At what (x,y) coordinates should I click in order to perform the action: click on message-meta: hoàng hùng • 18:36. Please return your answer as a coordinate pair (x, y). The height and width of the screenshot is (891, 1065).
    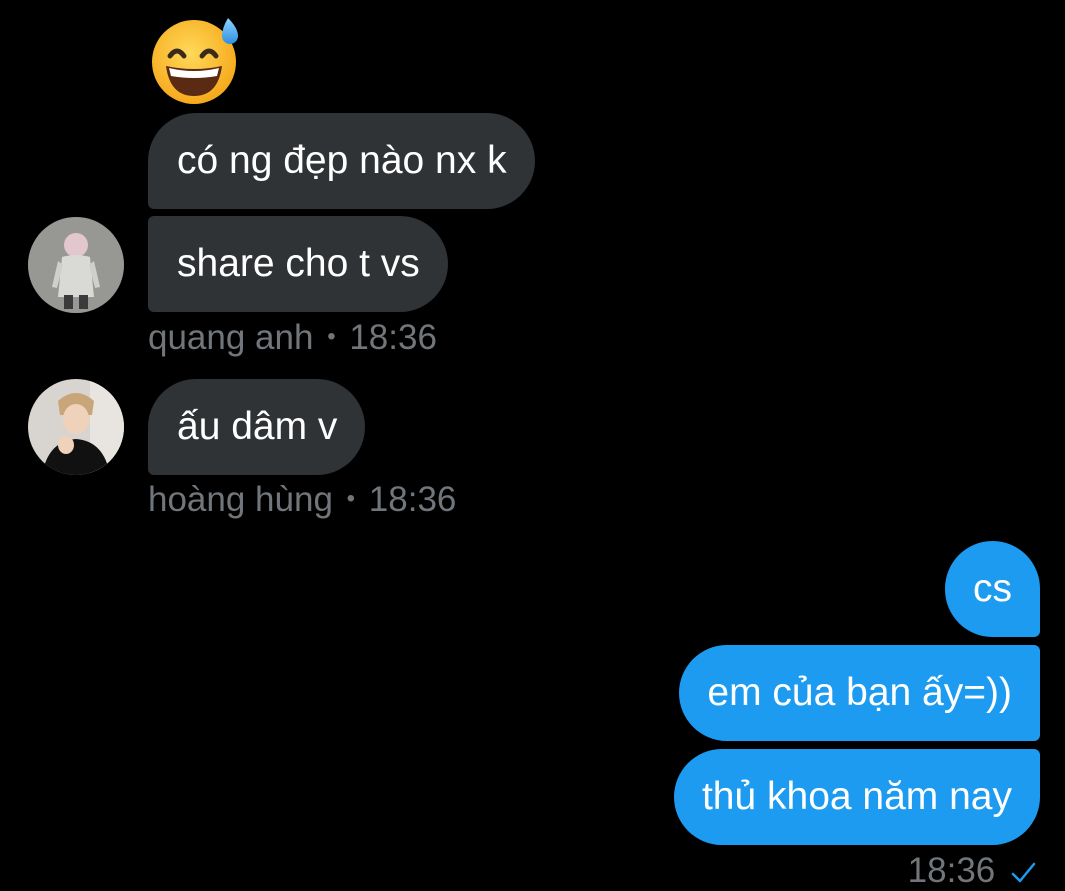
    Looking at the image, I should click on (302, 502).